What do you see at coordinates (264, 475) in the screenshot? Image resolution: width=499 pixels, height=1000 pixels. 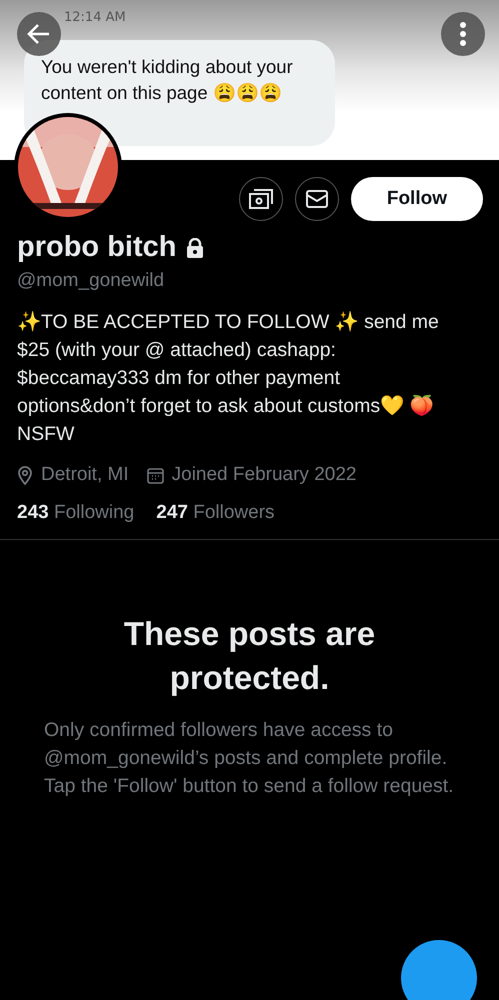 I see `joined-date: Joined February 2022` at bounding box center [264, 475].